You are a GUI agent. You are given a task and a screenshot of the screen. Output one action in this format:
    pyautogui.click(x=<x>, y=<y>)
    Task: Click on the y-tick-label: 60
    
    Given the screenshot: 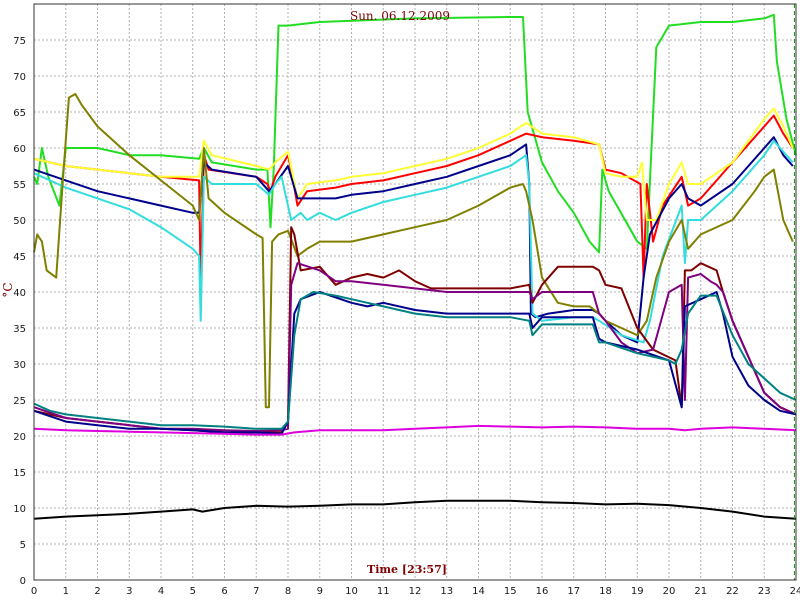 What is the action you would take?
    pyautogui.click(x=19, y=149)
    